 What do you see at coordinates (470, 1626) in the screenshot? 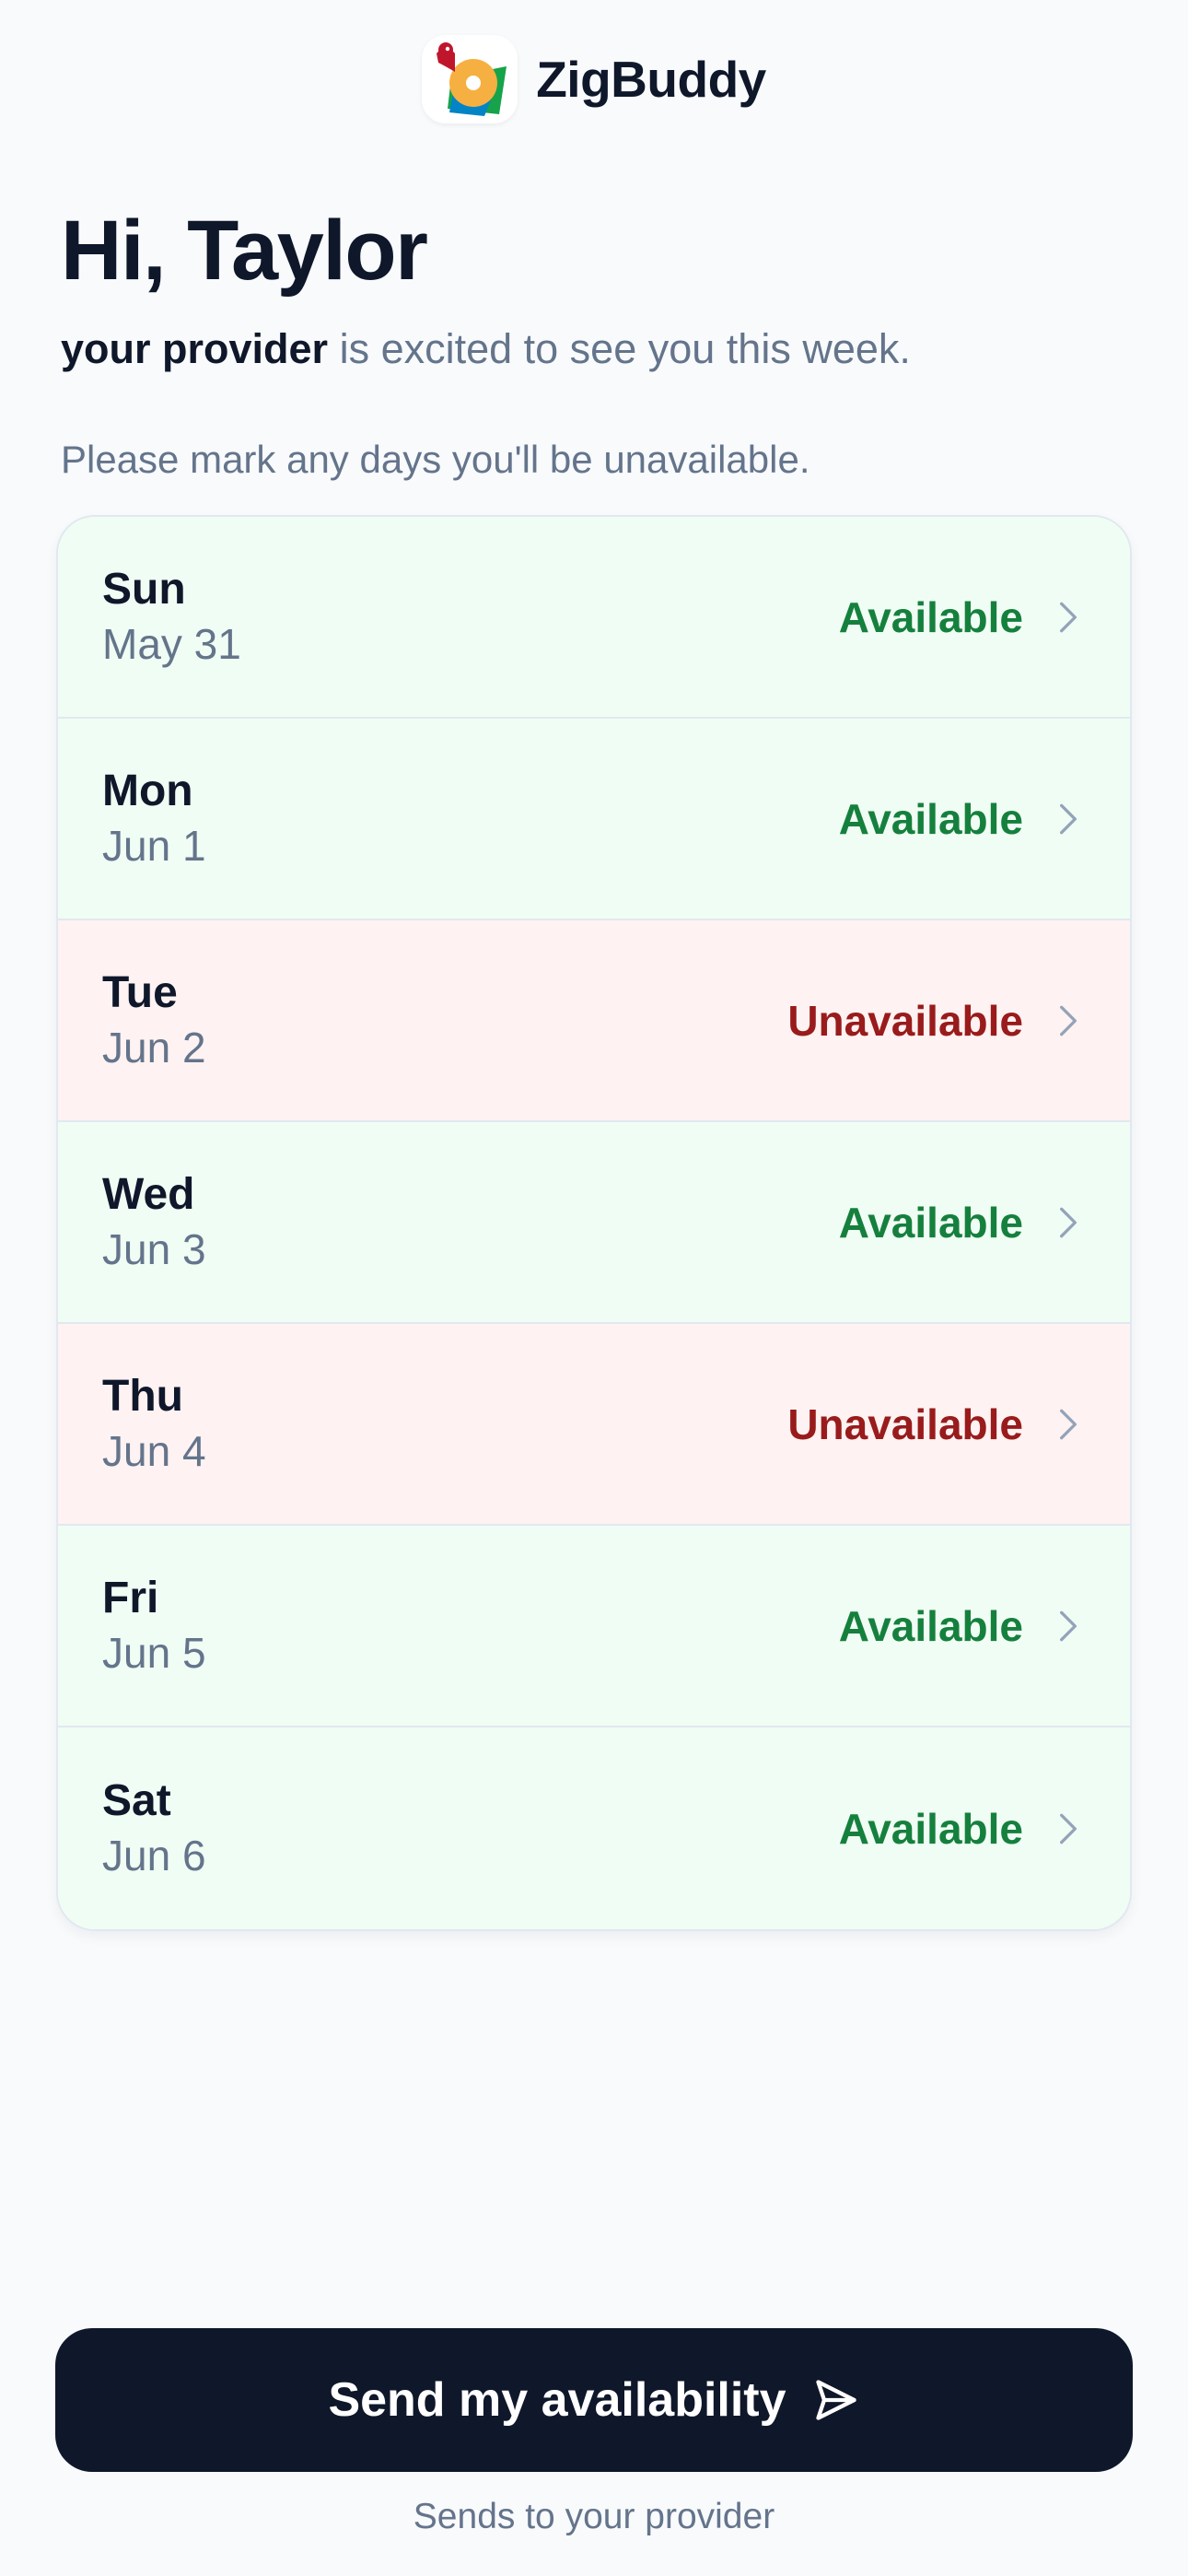
I see `day-label: Fri Jun 5` at bounding box center [470, 1626].